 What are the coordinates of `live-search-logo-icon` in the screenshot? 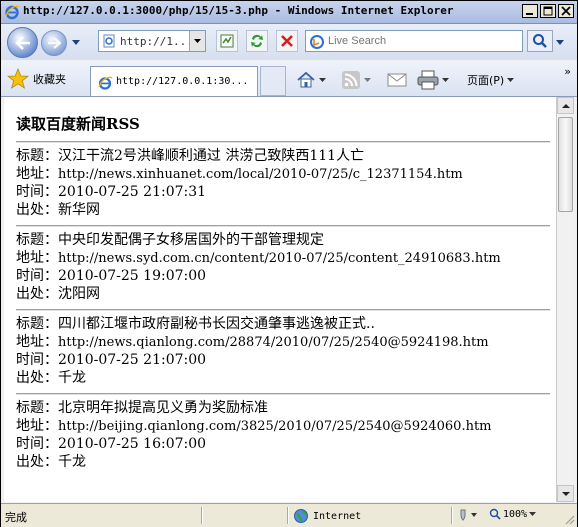 It's located at (317, 42).